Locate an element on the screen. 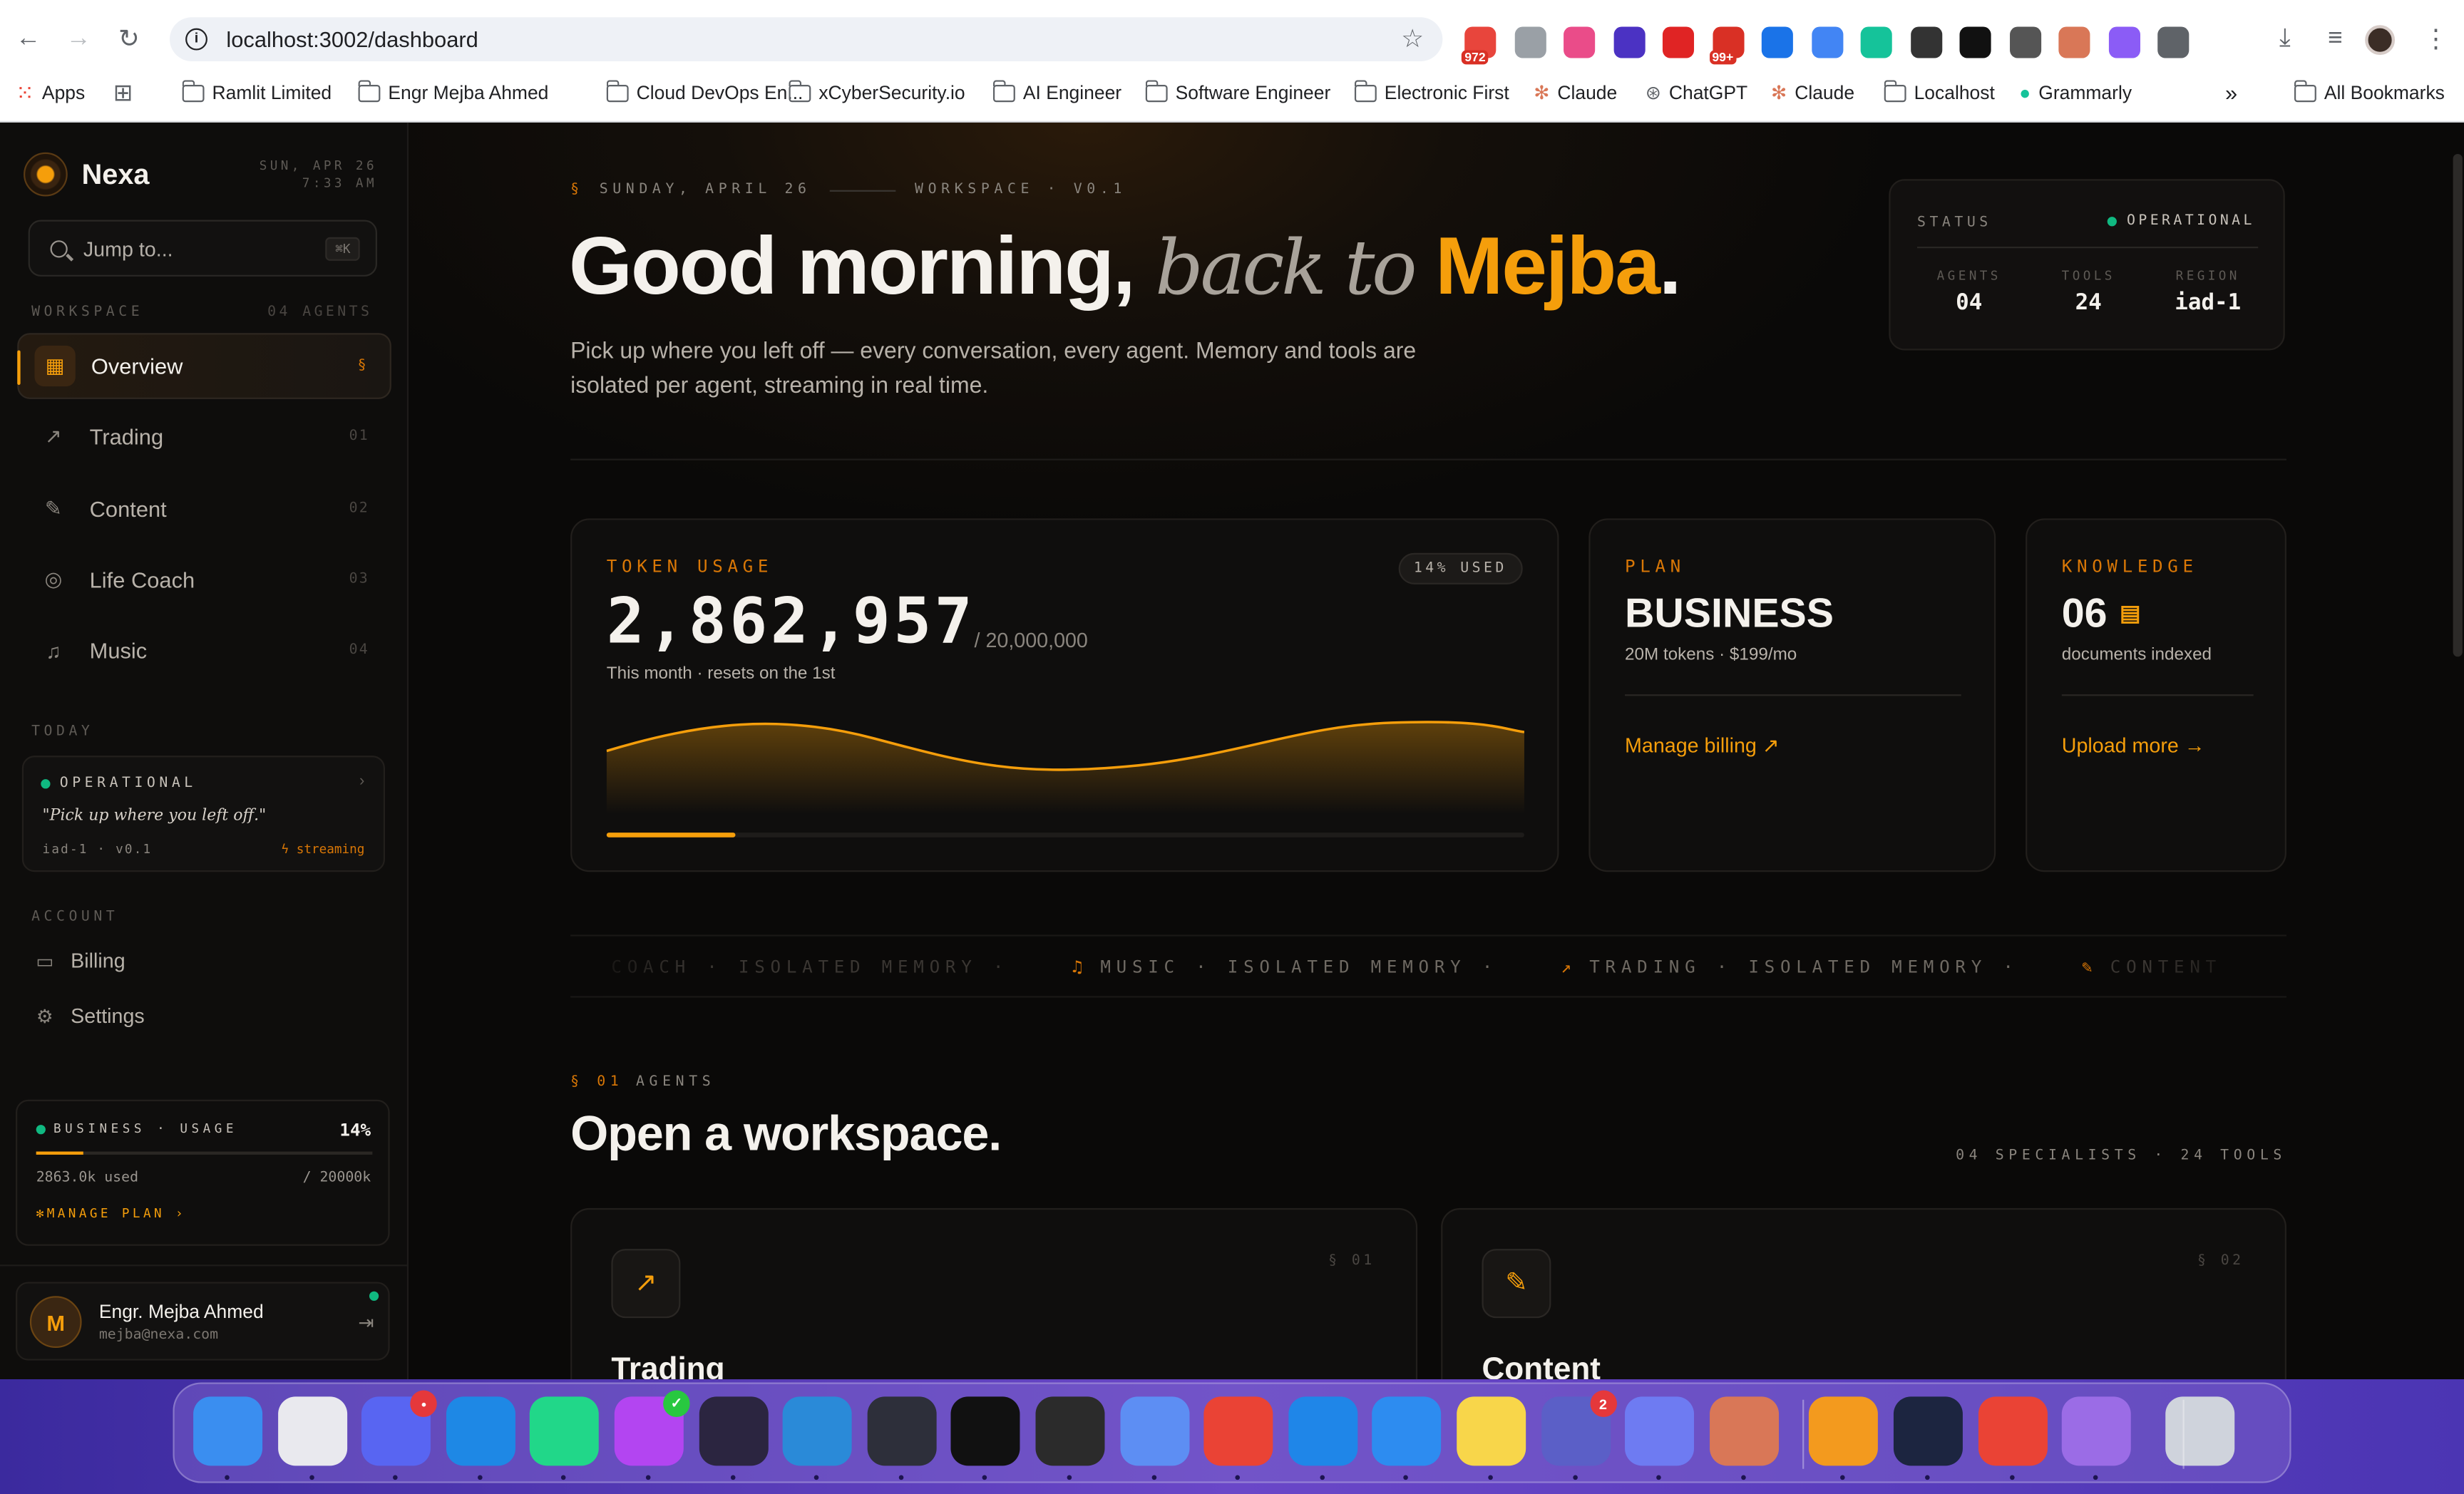 The height and width of the screenshot is (1494, 2464). crystal-ext-icon is located at coordinates (2124, 42).